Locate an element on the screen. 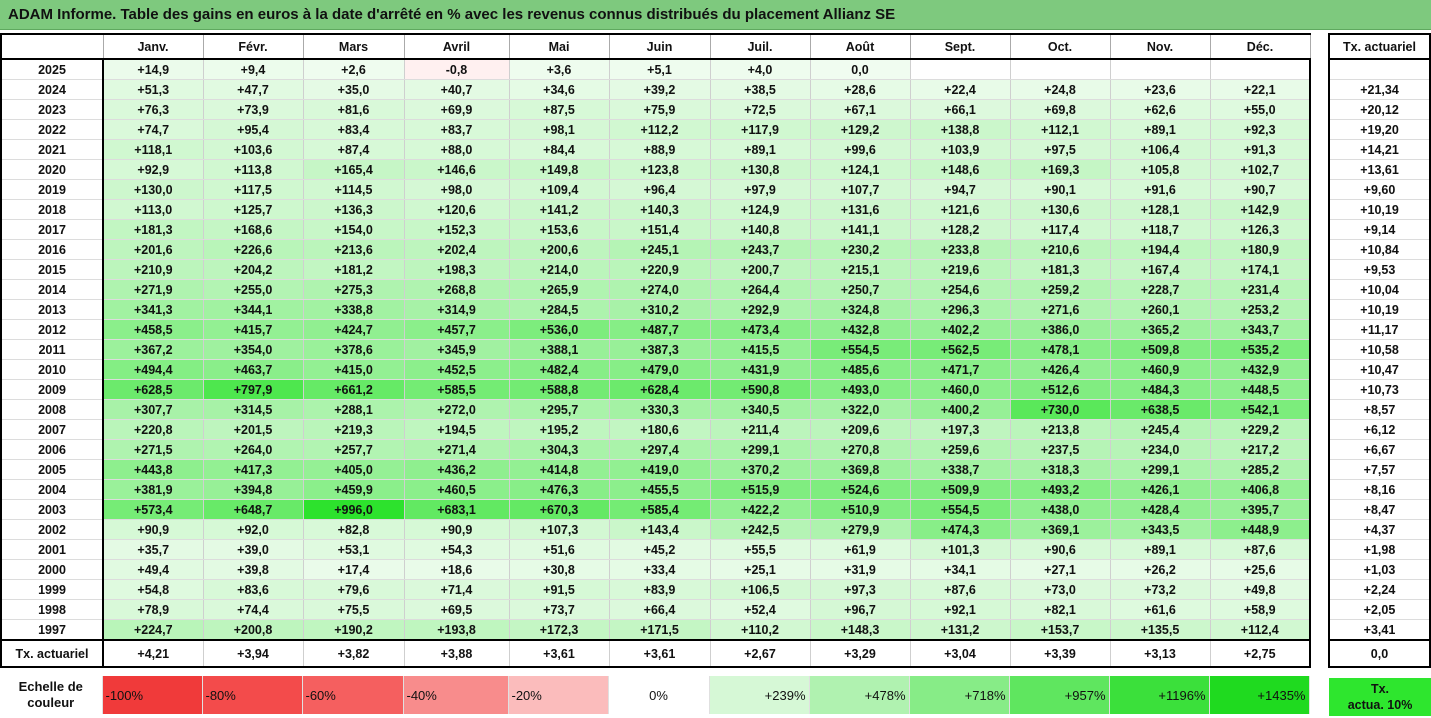 The width and height of the screenshot is (1431, 718). gain-cell: +181,2 is located at coordinates (354, 269).